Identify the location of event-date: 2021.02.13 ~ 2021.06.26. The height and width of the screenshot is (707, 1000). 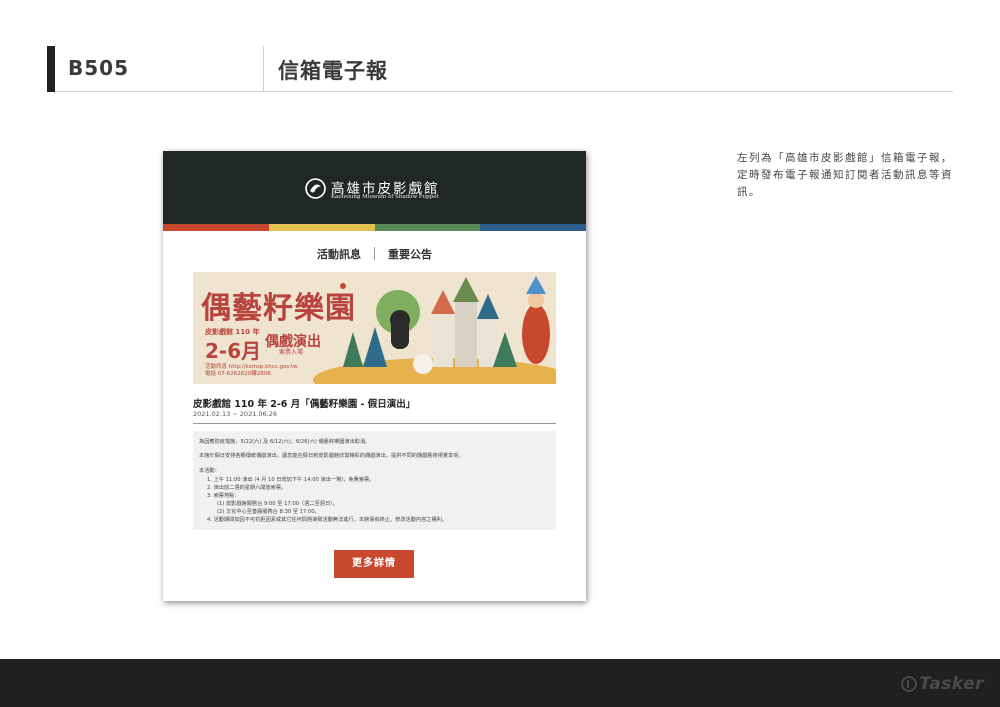
(235, 414).